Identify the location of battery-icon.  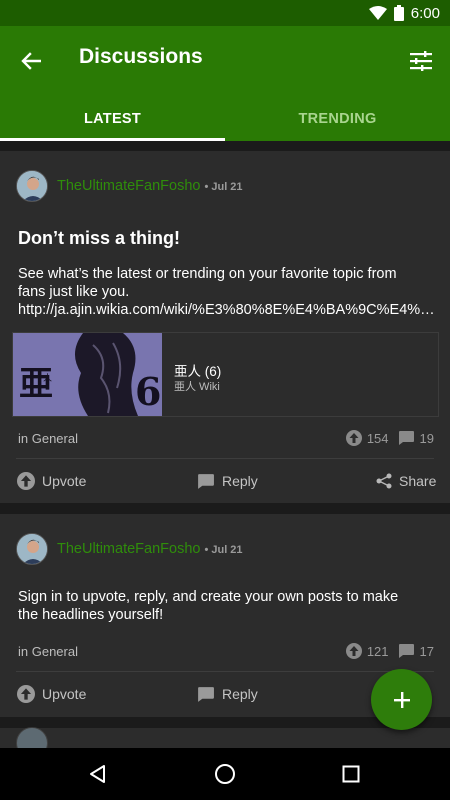
(398, 13).